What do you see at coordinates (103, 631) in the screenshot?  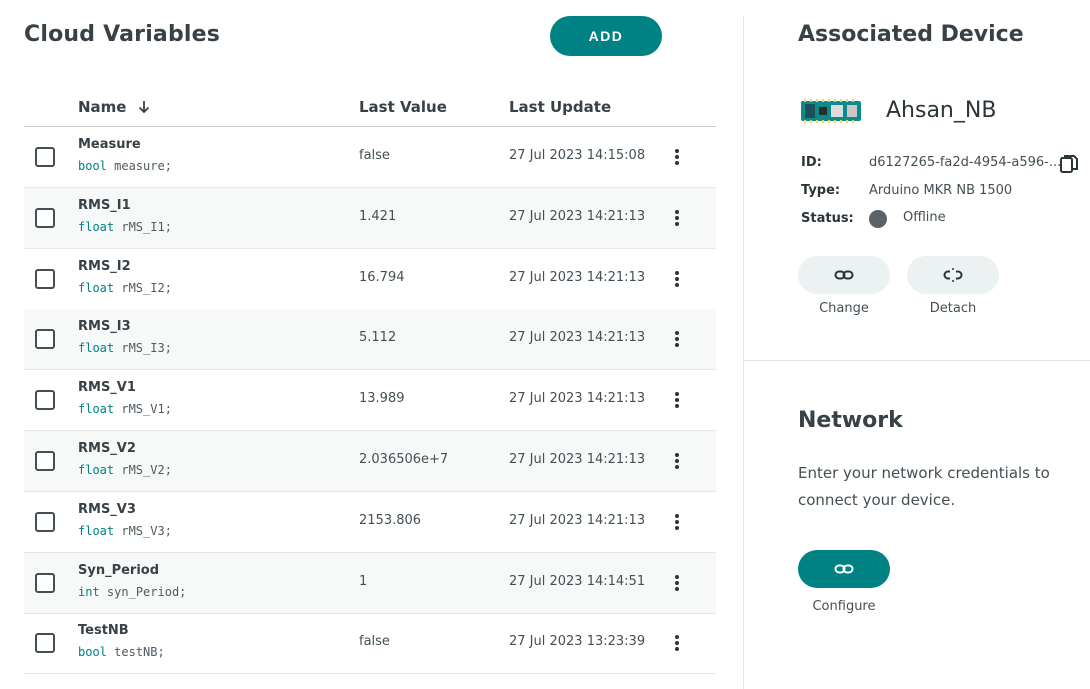 I see `variable-name: TestNB` at bounding box center [103, 631].